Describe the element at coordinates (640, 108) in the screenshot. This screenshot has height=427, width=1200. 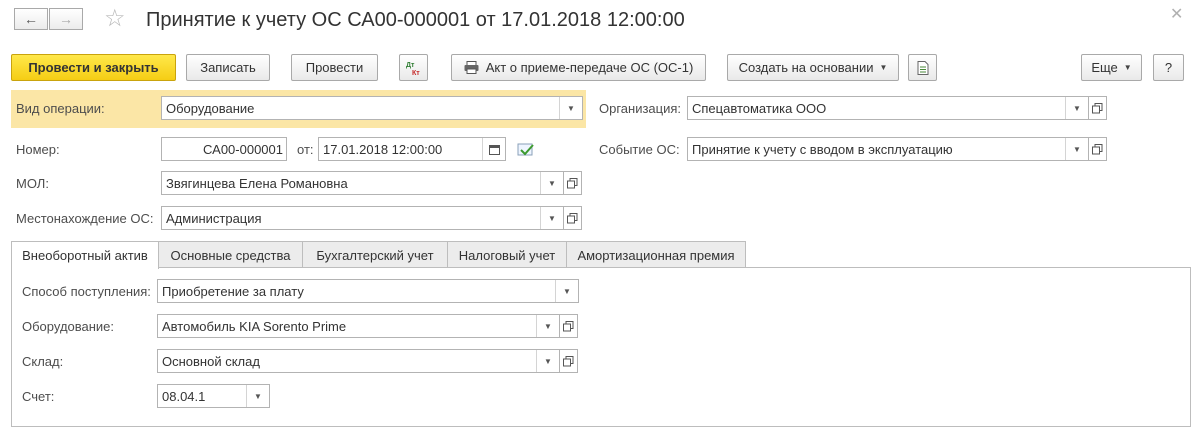
I see `organization-label: Организация:` at that location.